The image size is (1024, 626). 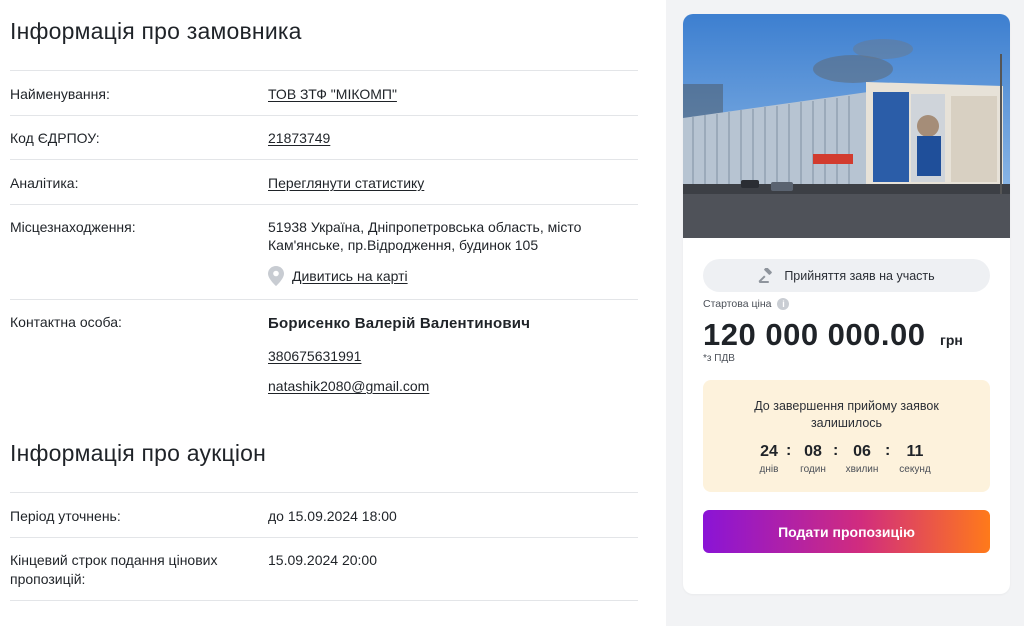 I want to click on start-price-text: Стартова ціна, so click(x=737, y=304).